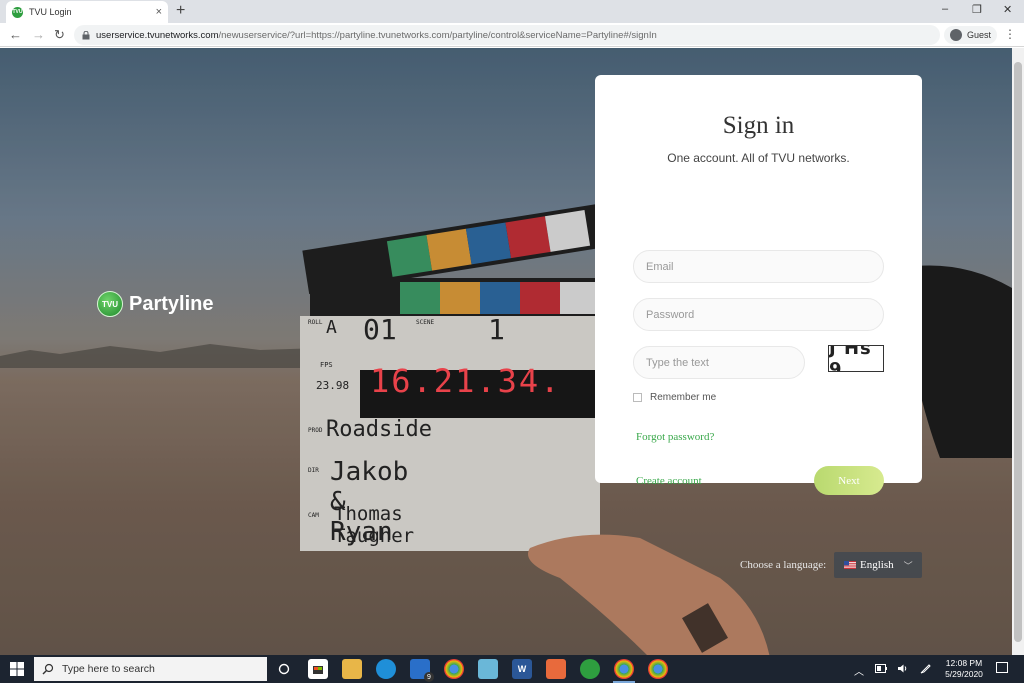 The width and height of the screenshot is (1024, 683). Describe the element at coordinates (964, 663) in the screenshot. I see `clock-time: 12:08 PM` at that location.